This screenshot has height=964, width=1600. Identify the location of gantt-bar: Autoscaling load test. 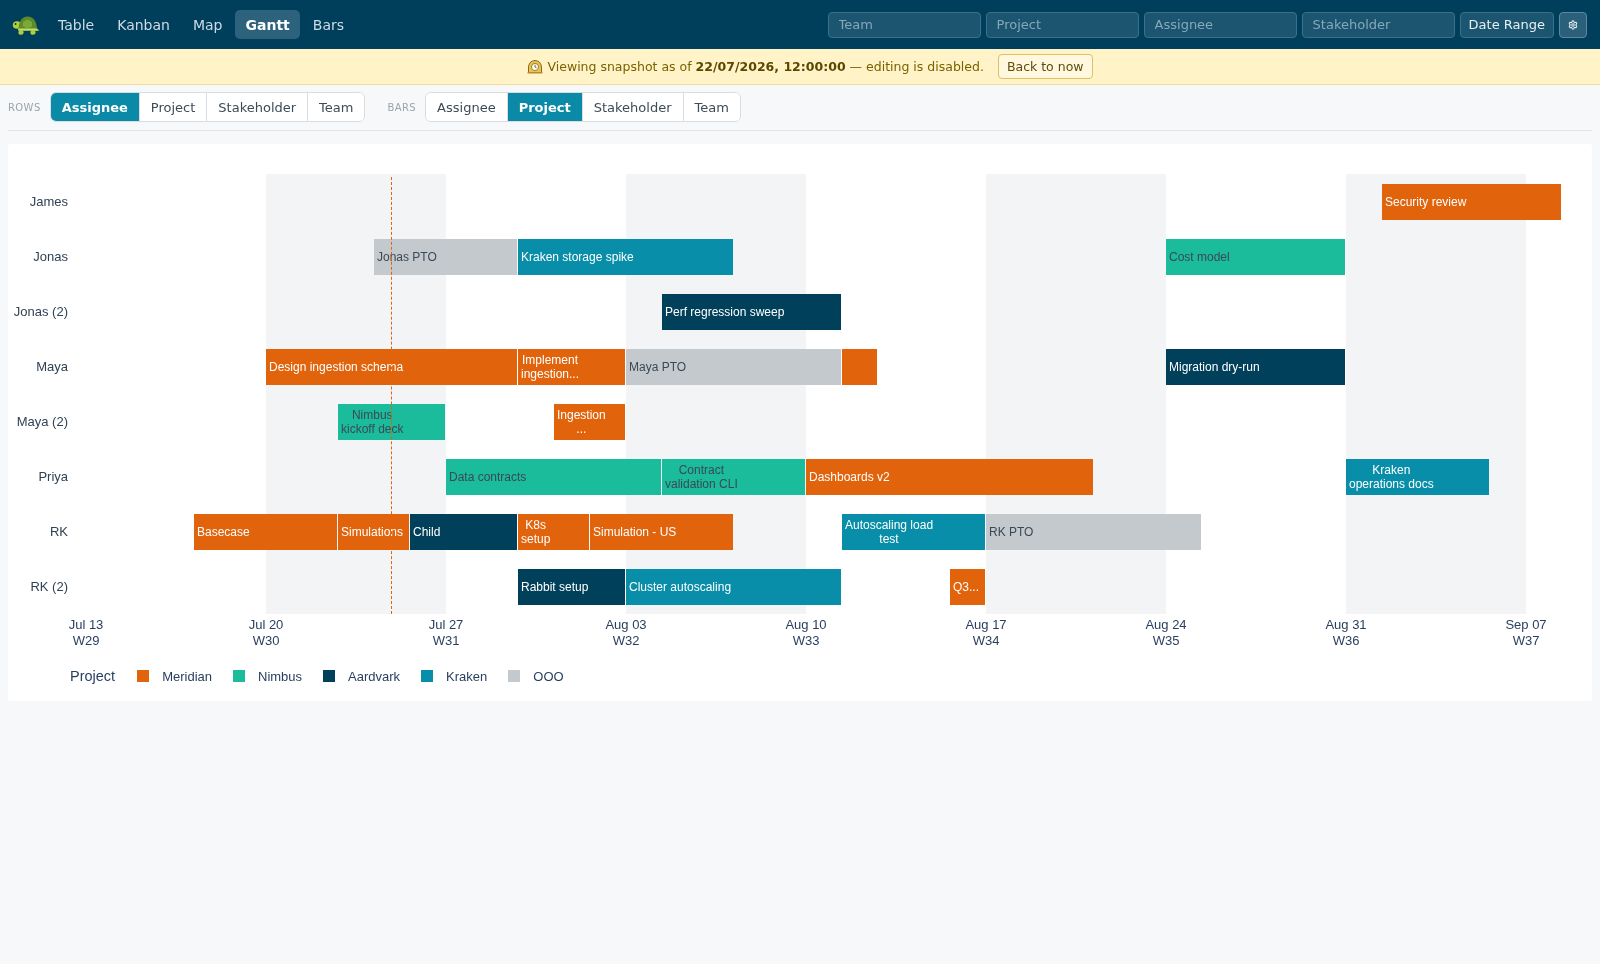
(913, 531).